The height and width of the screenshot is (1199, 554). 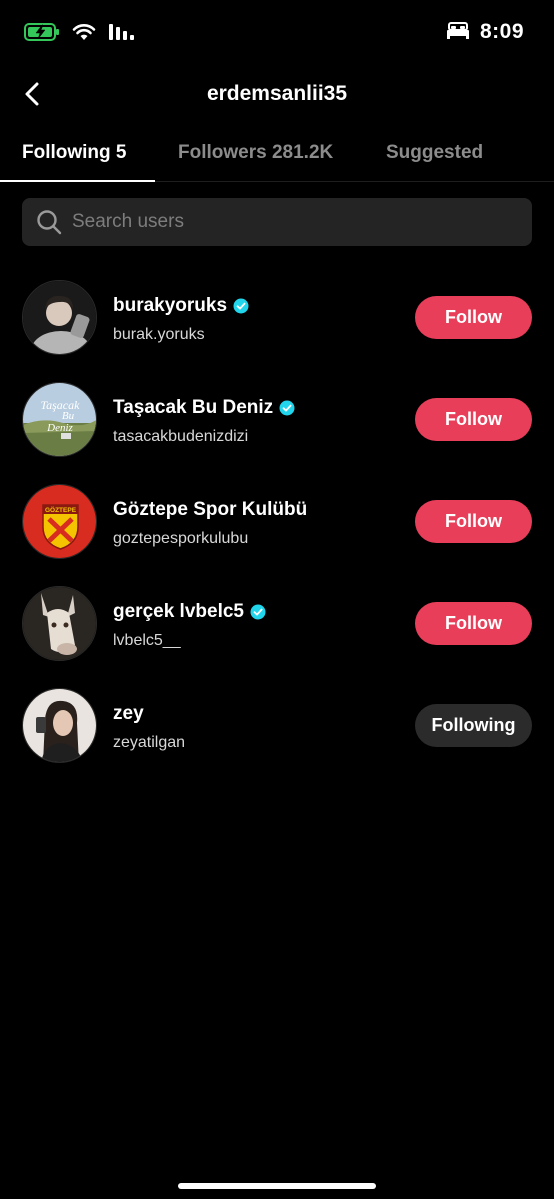 I want to click on following-button: Following, so click(x=473, y=725).